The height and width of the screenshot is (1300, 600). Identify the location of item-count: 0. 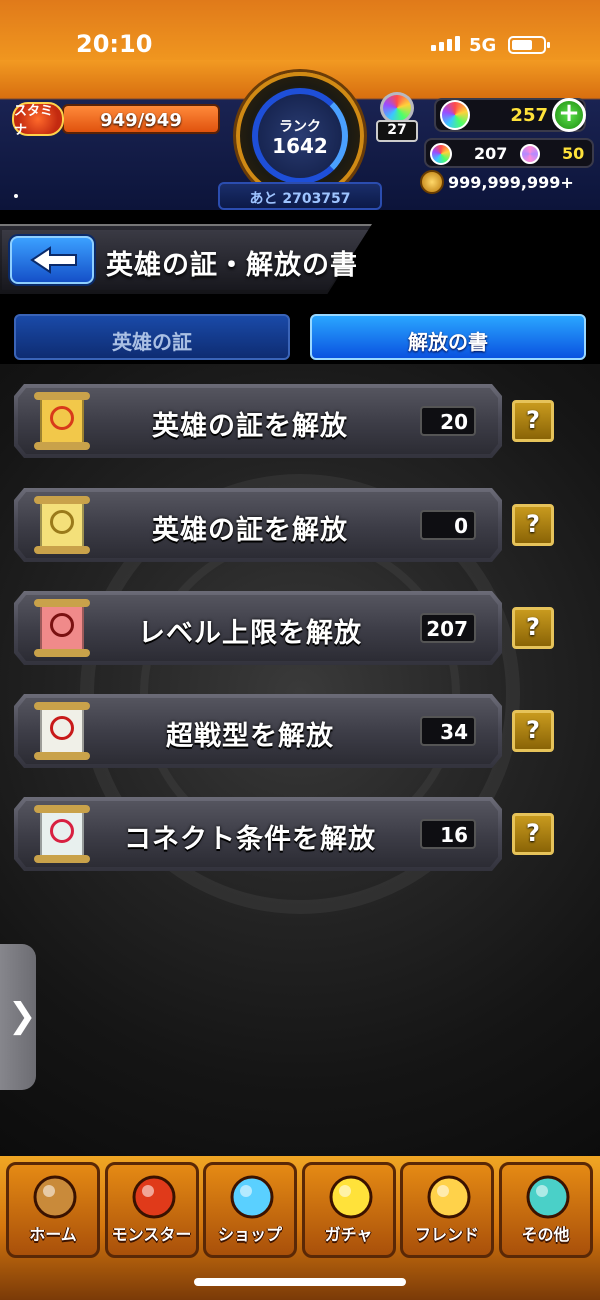
(448, 525).